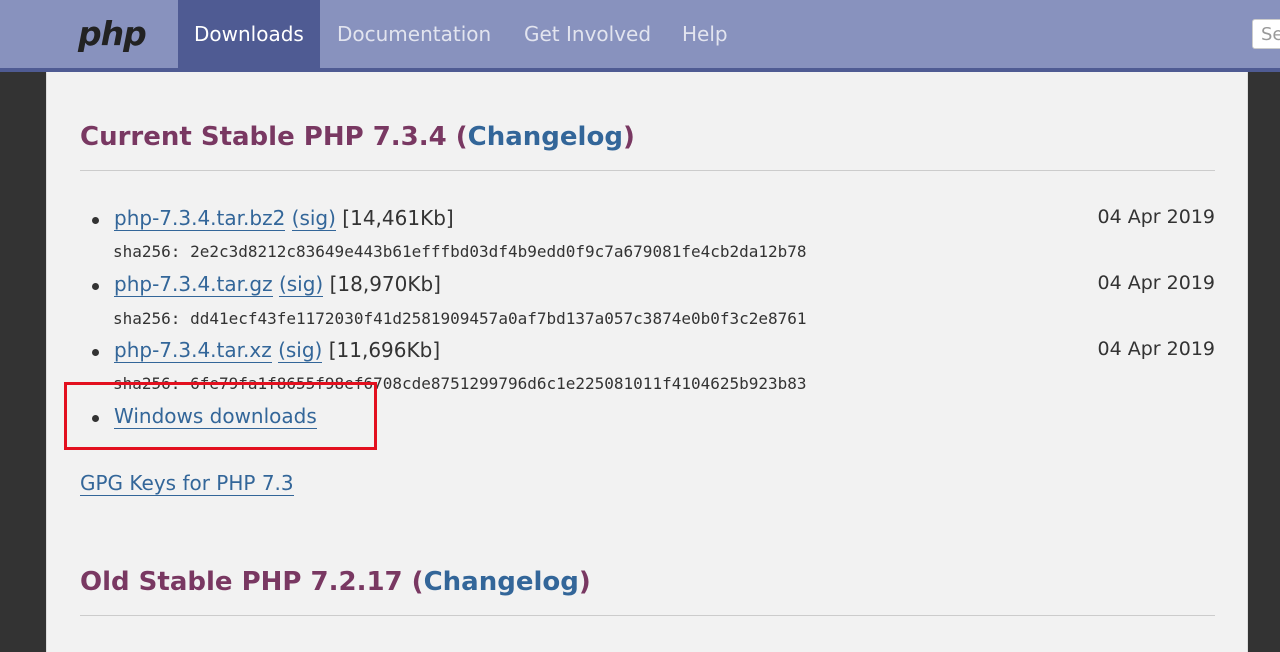 This screenshot has height=652, width=1280. Describe the element at coordinates (357, 137) in the screenshot. I see `section-title-current-stable: Current Stable PHP 7.3.4 (Changelog)` at that location.